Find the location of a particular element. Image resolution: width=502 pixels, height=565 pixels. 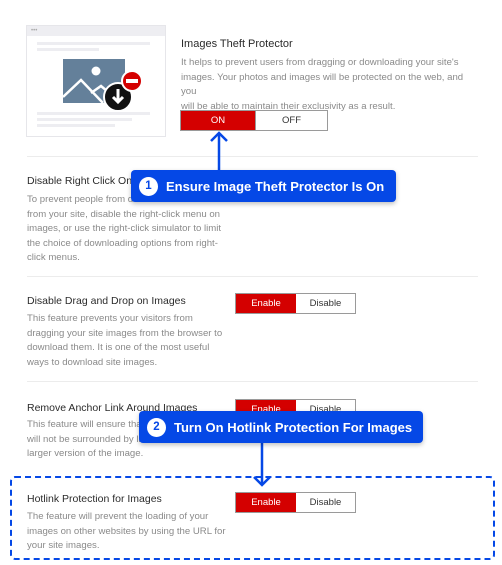

arrow-down-icon is located at coordinates (262, 465).